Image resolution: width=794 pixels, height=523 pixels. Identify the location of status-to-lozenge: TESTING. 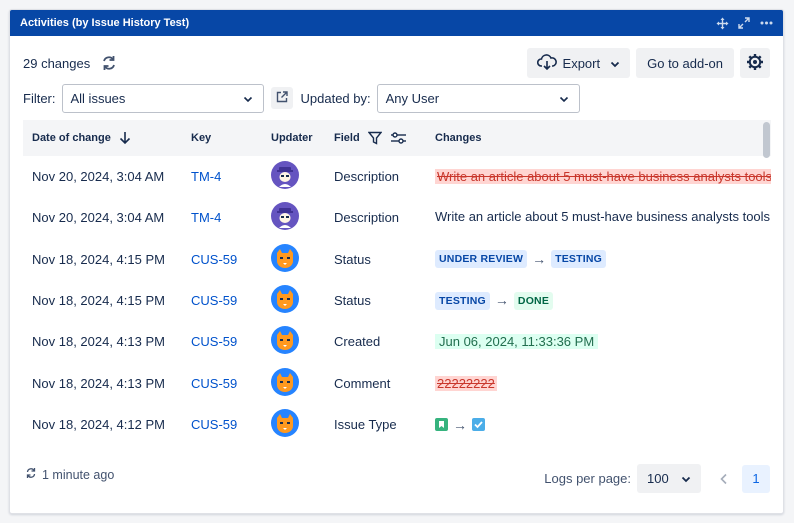
(578, 259).